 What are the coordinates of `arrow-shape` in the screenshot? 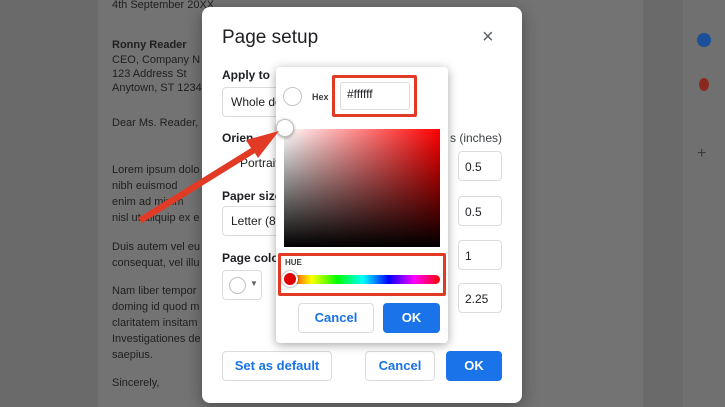 It's located at (208, 177).